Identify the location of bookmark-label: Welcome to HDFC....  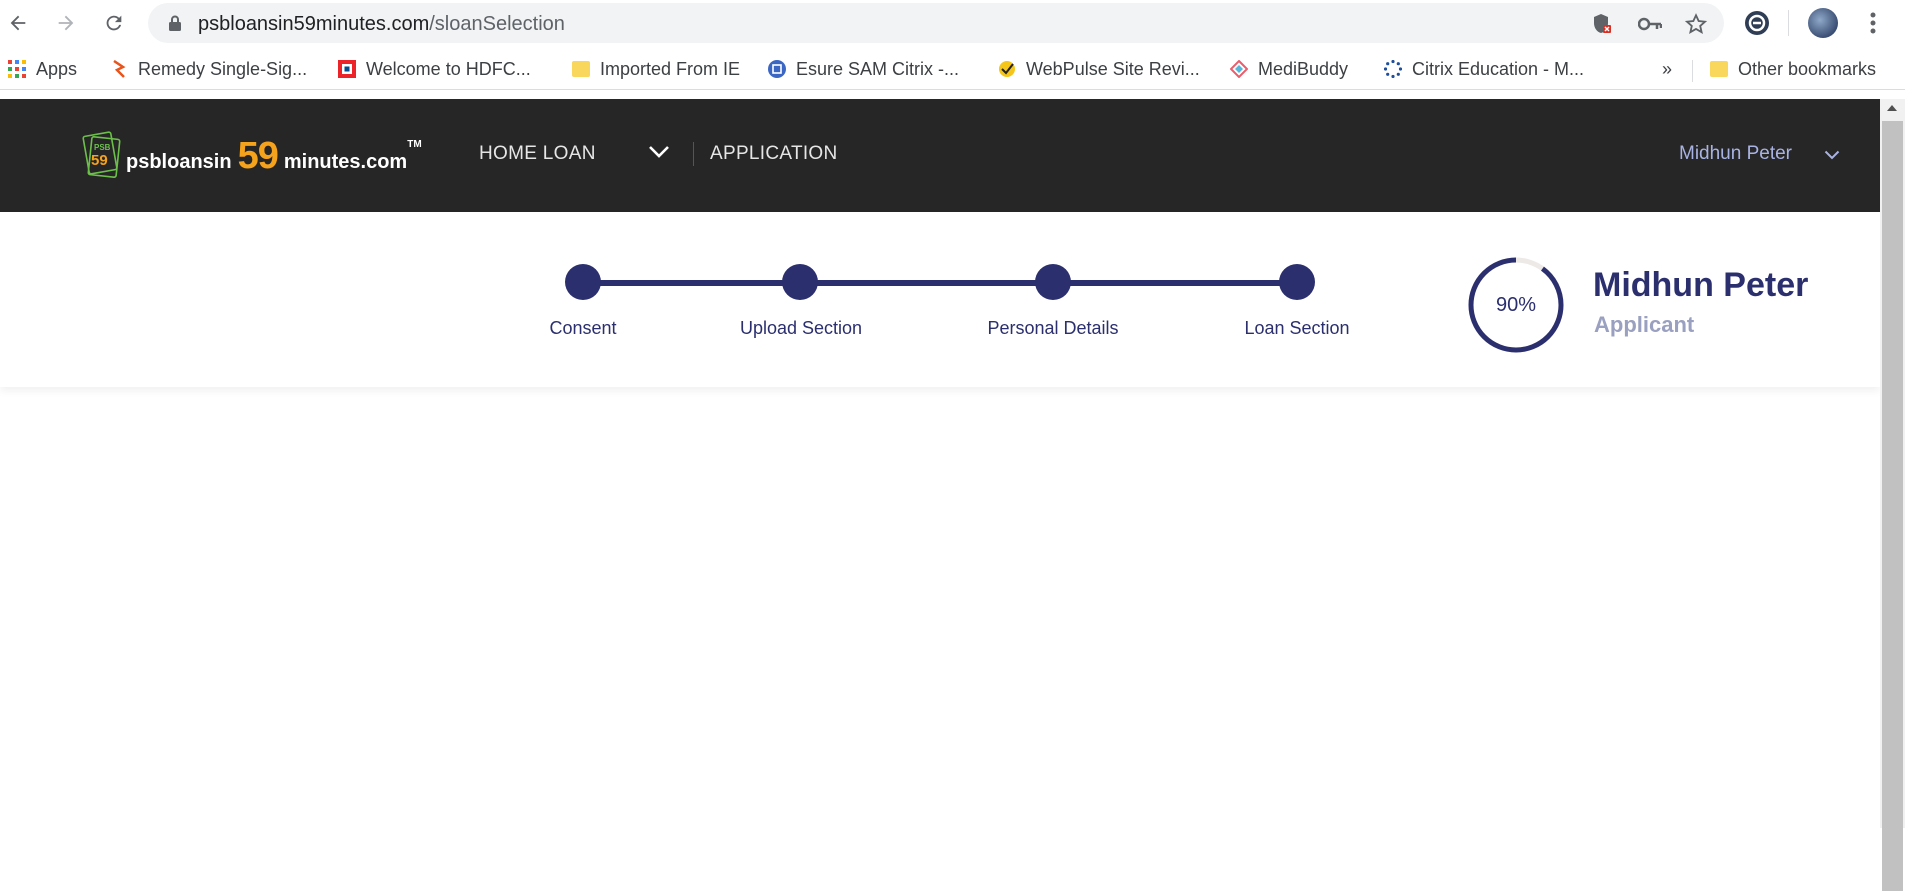
(448, 68).